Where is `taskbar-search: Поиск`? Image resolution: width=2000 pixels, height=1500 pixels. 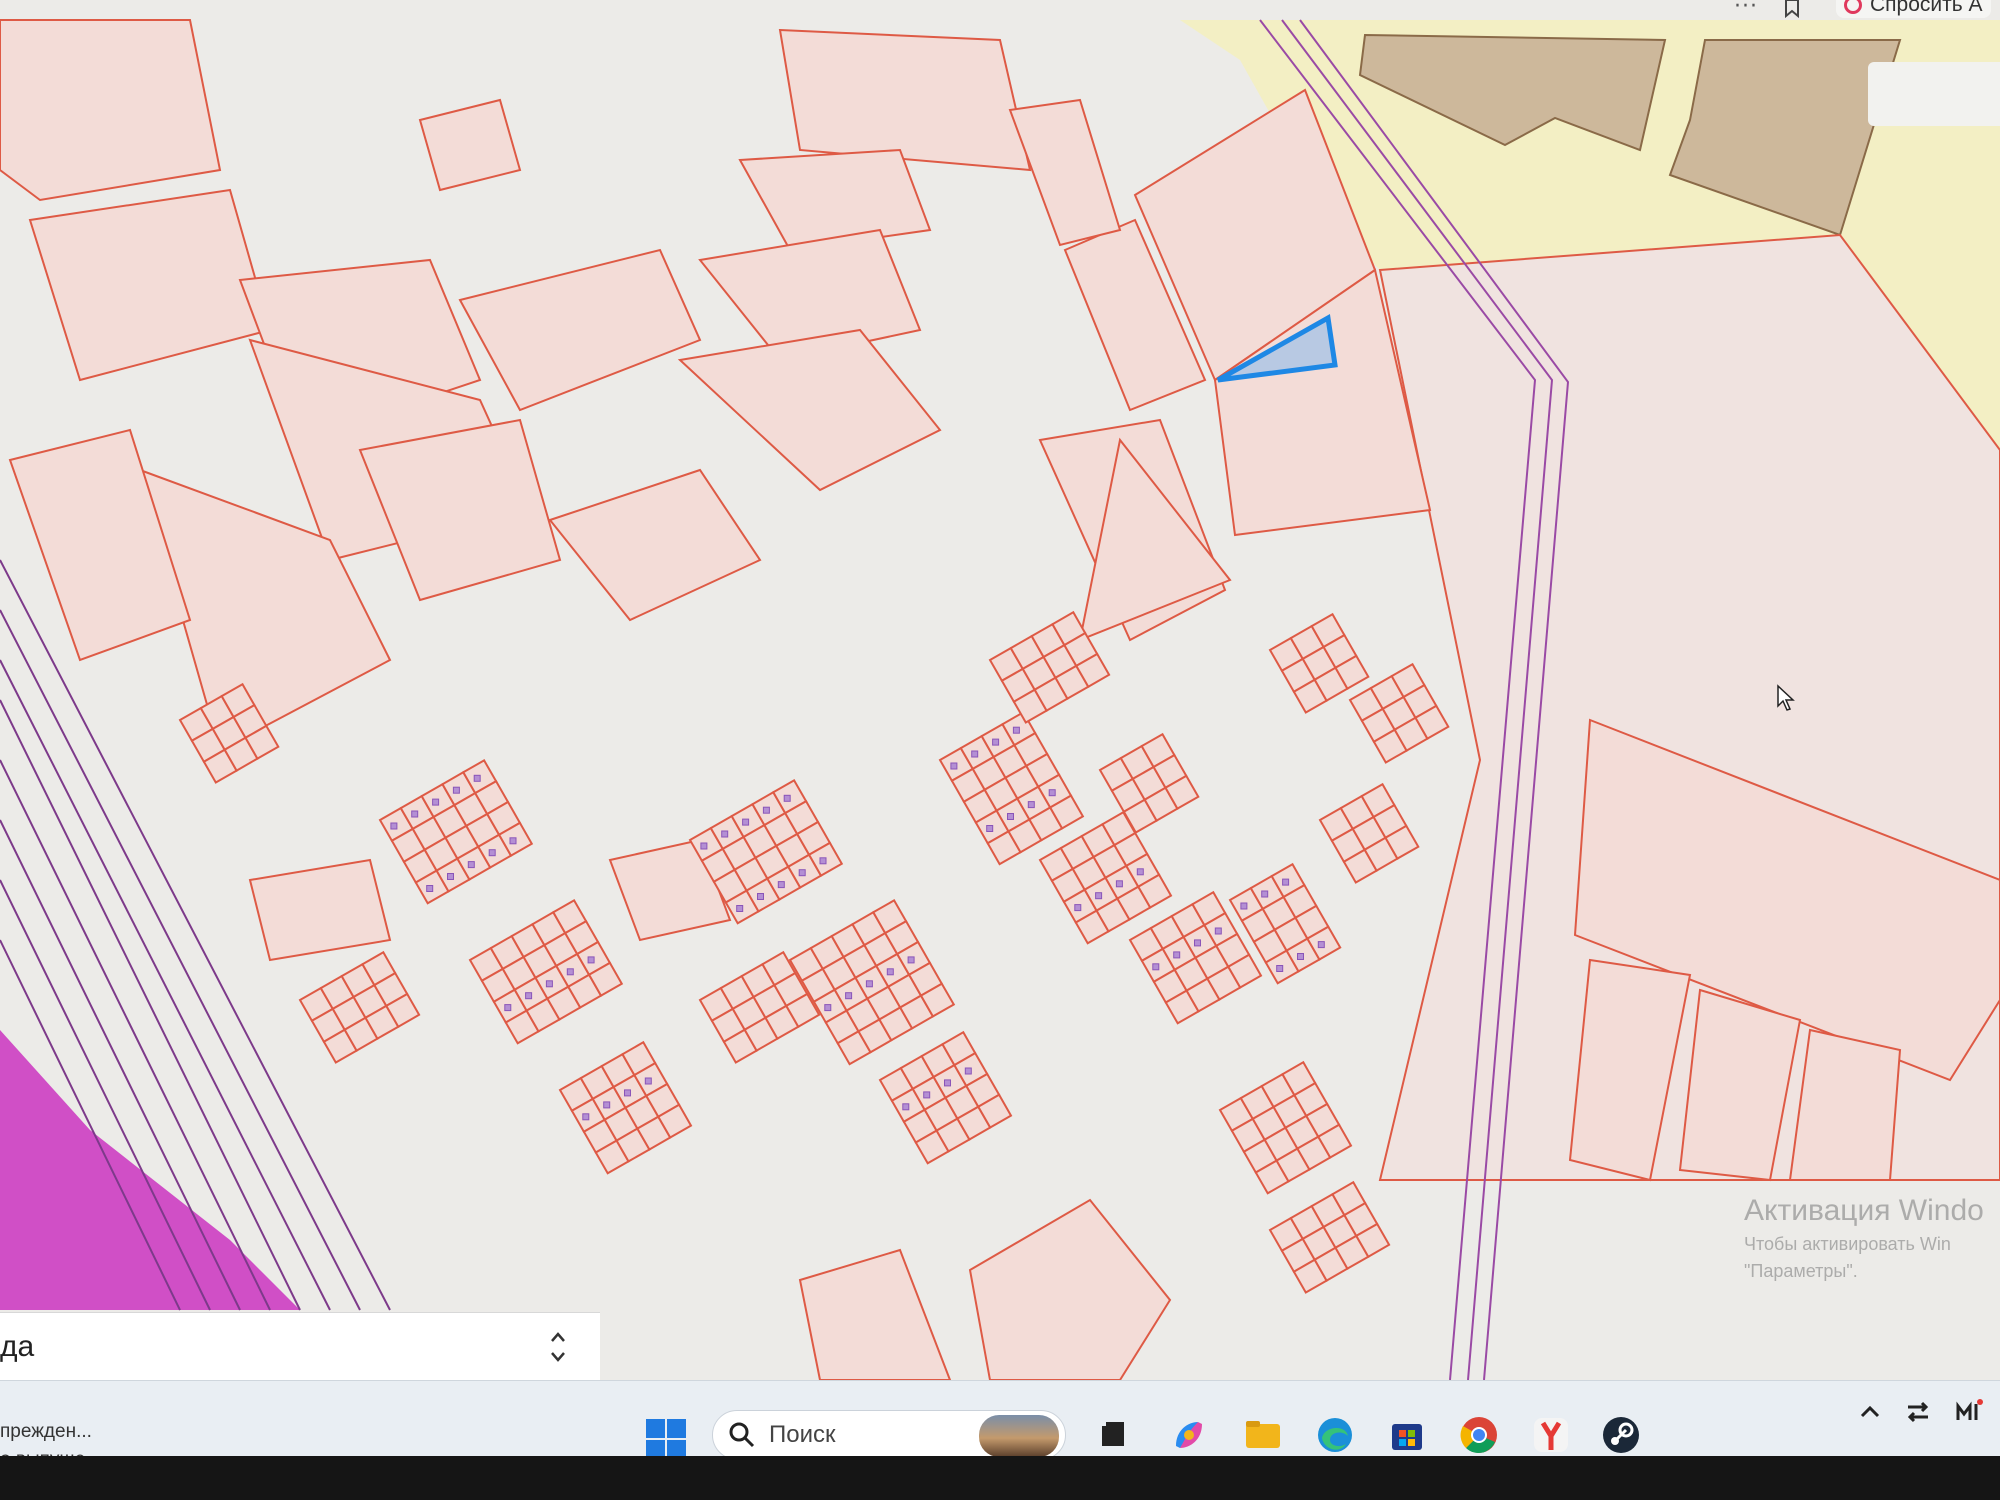
taskbar-search: Поиск is located at coordinates (889, 1435).